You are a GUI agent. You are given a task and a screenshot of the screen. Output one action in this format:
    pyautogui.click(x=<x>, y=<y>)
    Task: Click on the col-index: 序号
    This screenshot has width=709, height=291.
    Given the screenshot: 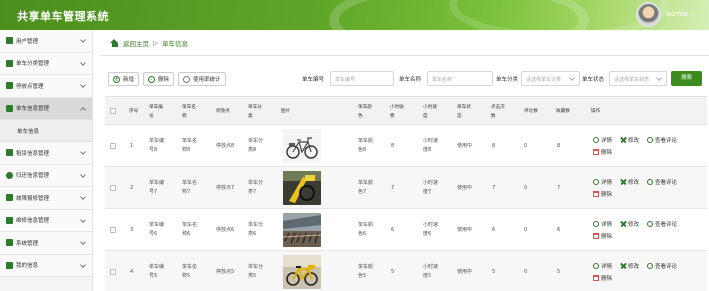 What is the action you would take?
    pyautogui.click(x=134, y=111)
    